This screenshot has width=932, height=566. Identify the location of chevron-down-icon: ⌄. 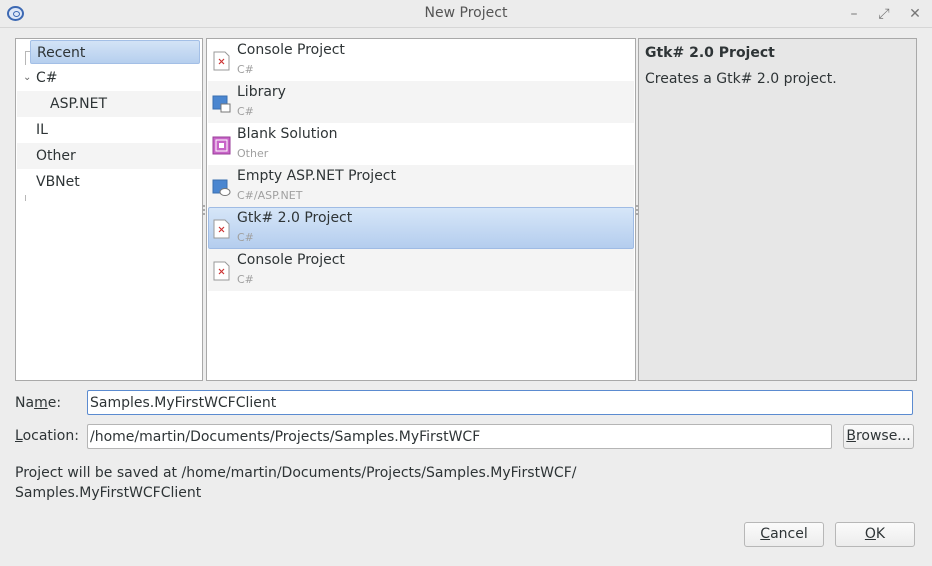
(27, 78).